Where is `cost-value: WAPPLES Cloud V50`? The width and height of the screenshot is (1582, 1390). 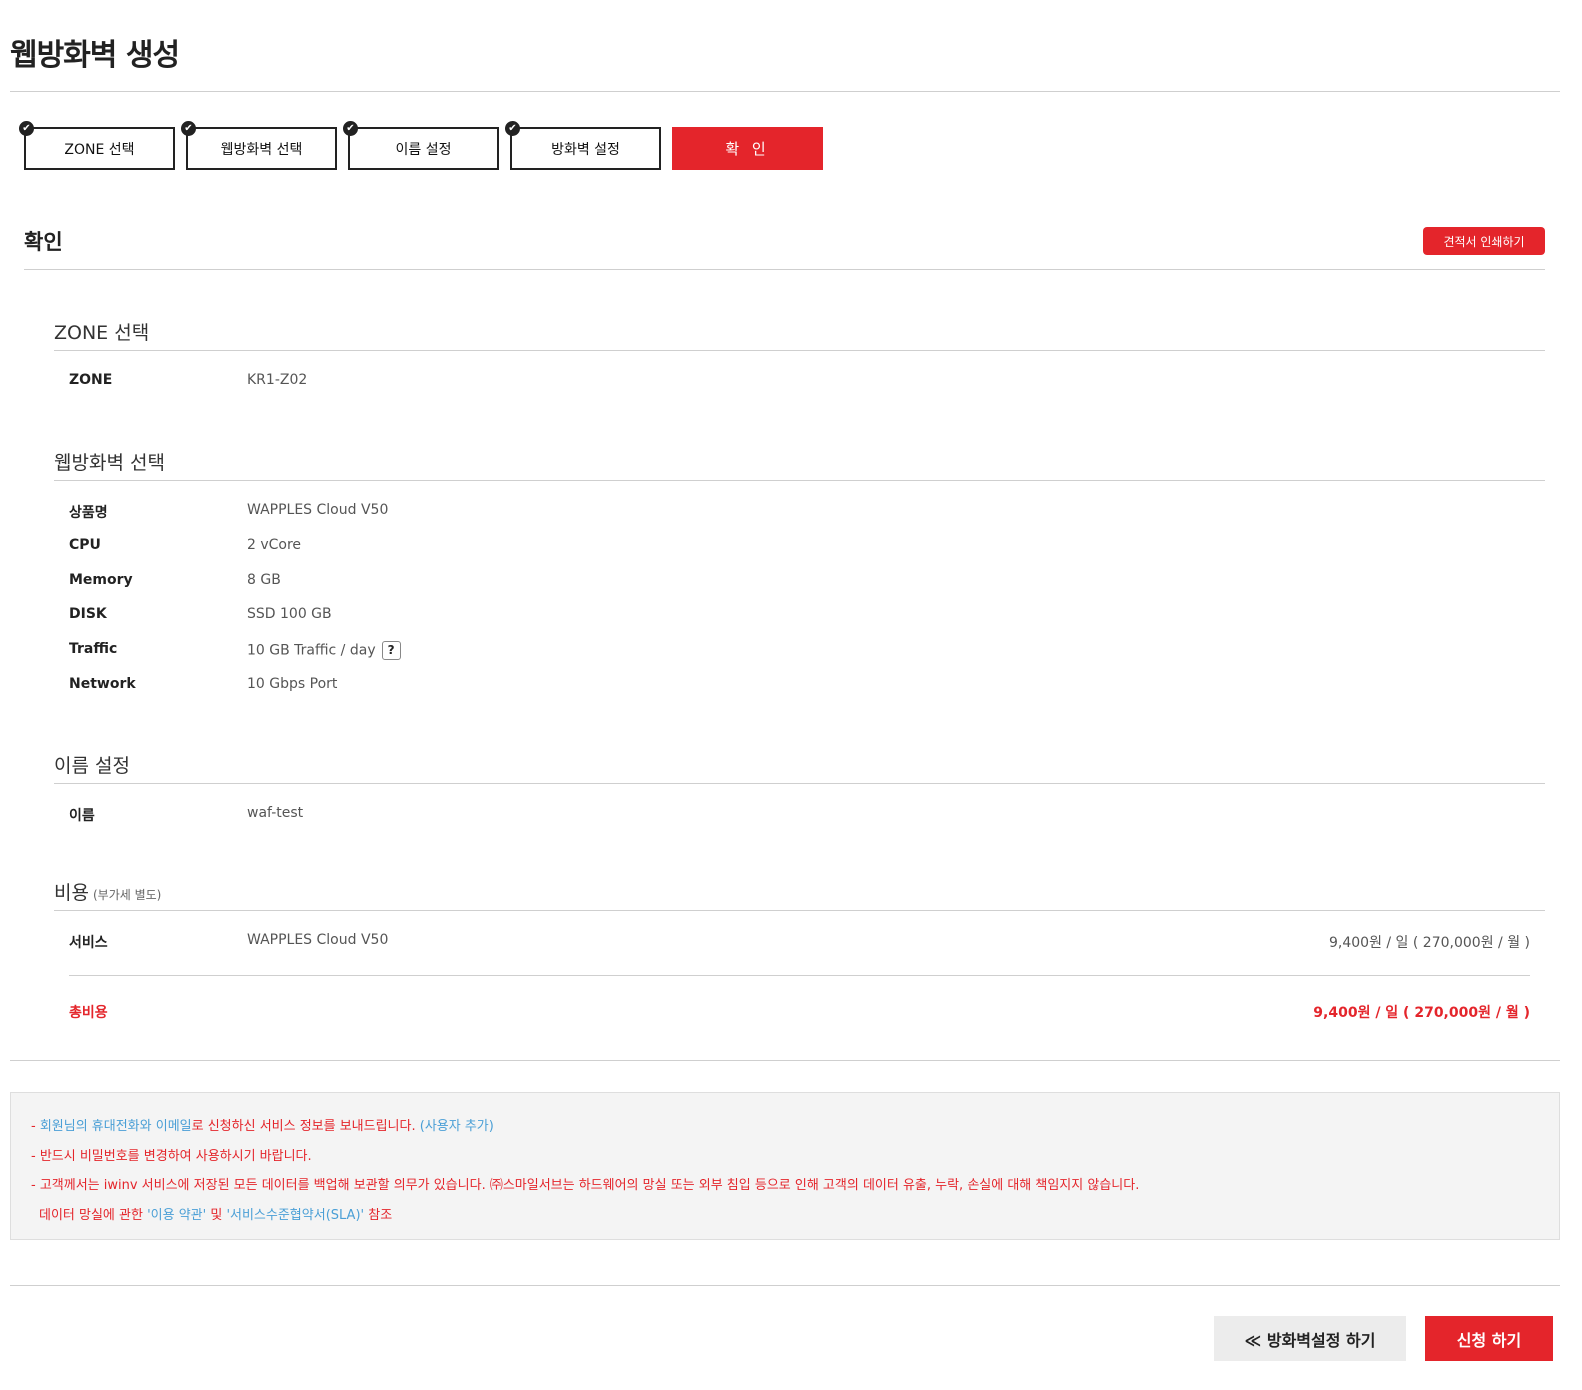 cost-value: WAPPLES Cloud V50 is located at coordinates (318, 940).